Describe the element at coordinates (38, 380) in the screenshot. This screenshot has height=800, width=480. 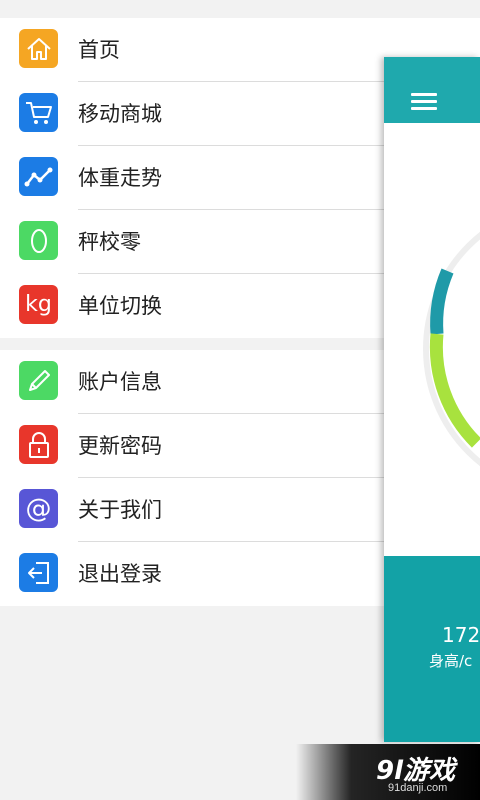
I see `pencil-icon` at that location.